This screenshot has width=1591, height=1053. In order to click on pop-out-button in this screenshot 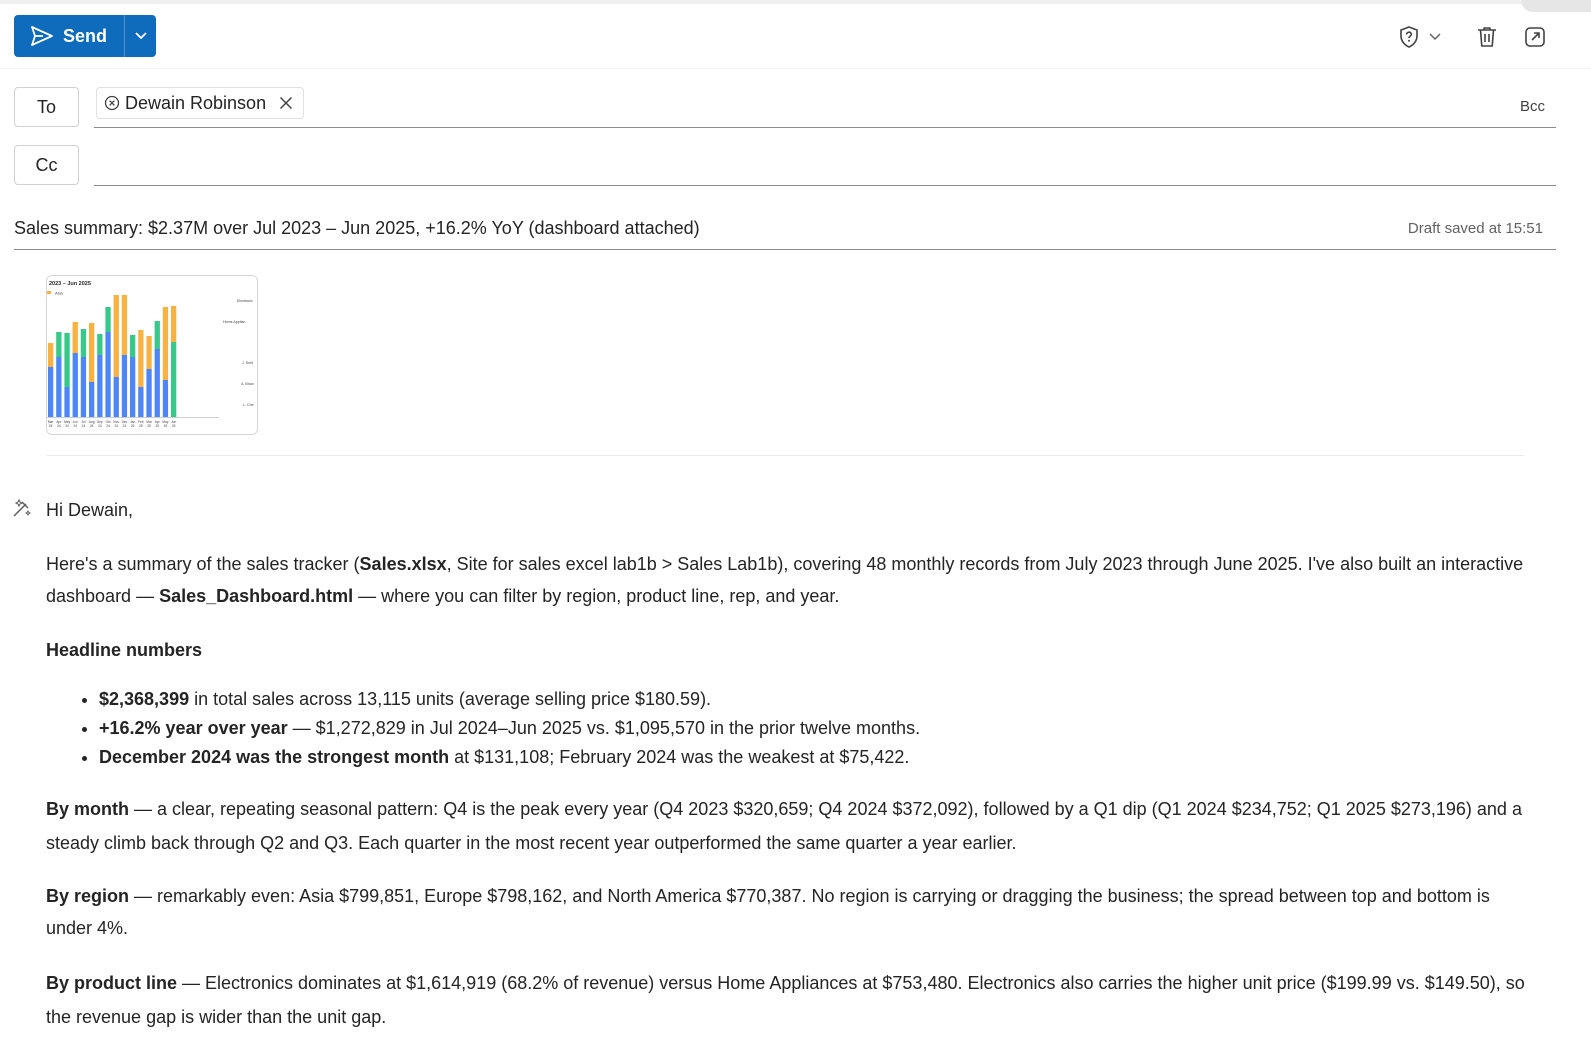, I will do `click(1535, 37)`.